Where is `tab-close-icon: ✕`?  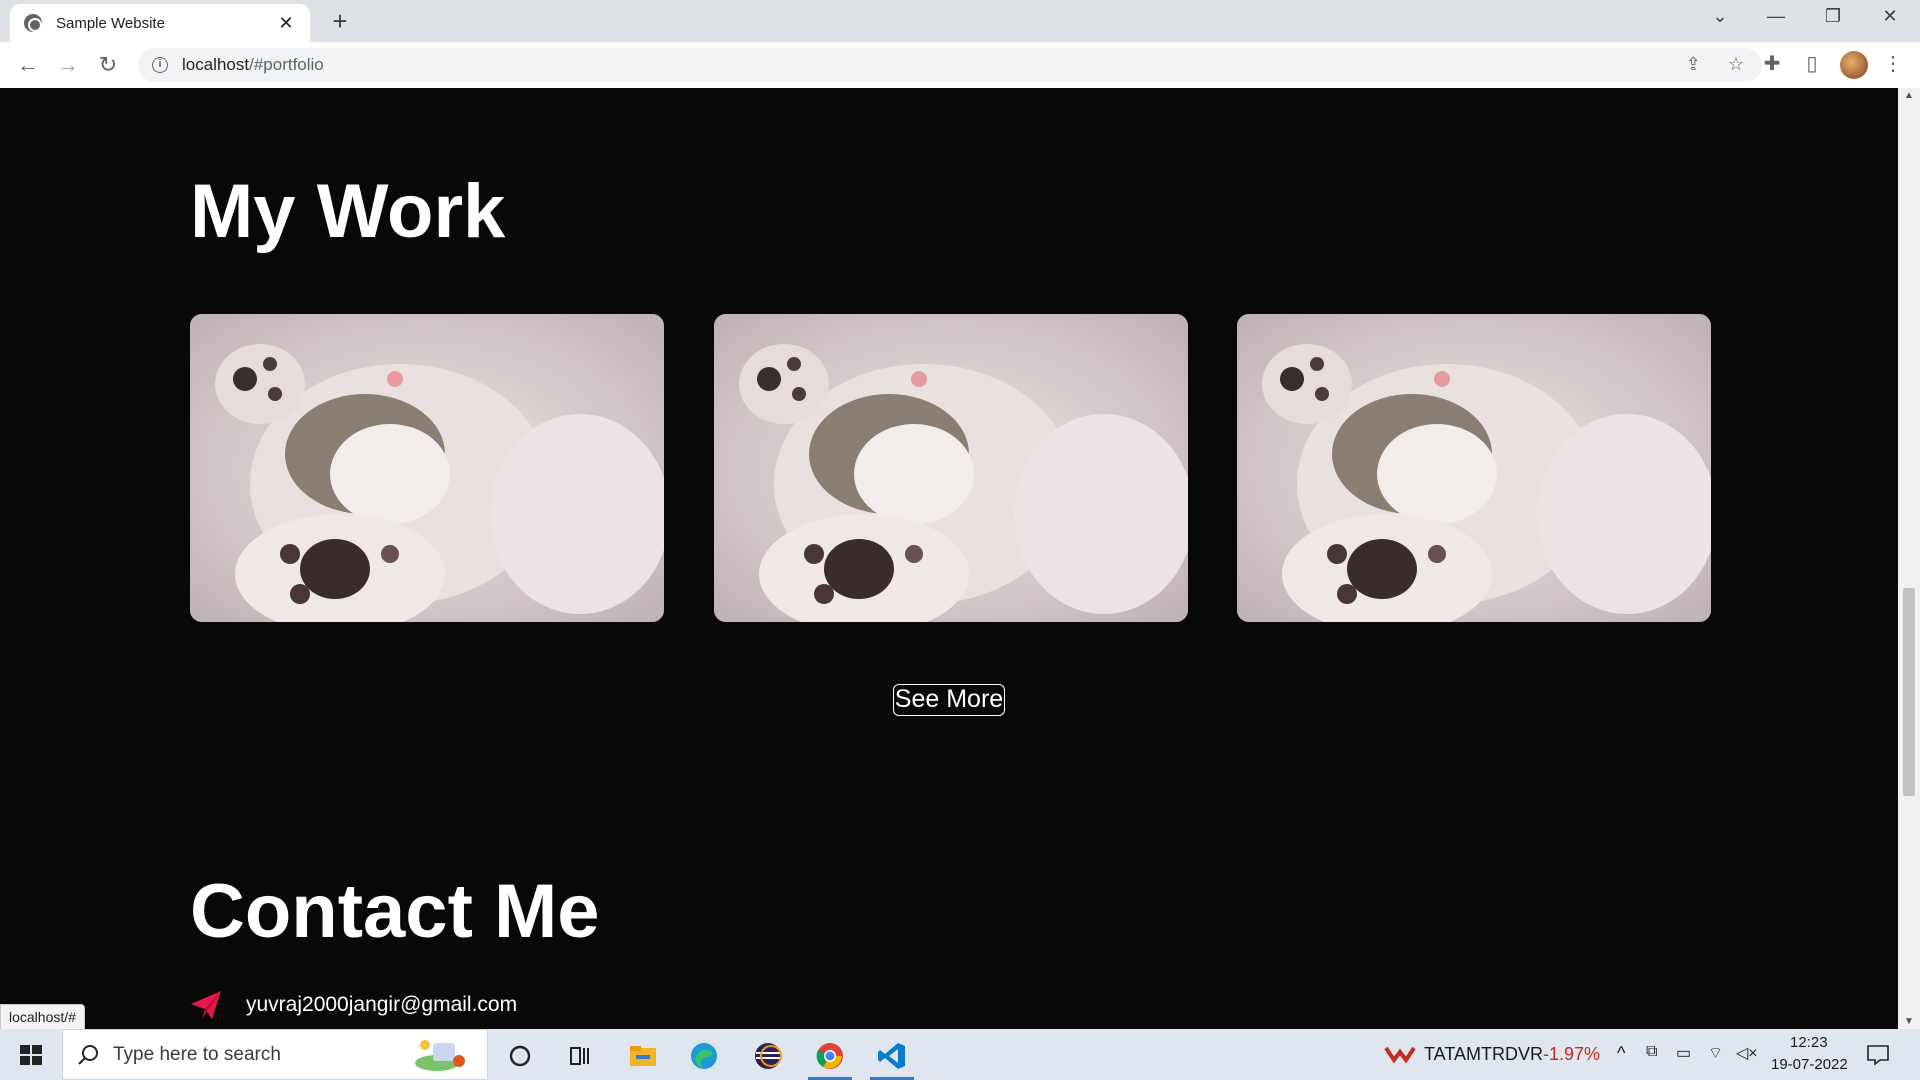
tab-close-icon: ✕ is located at coordinates (286, 23).